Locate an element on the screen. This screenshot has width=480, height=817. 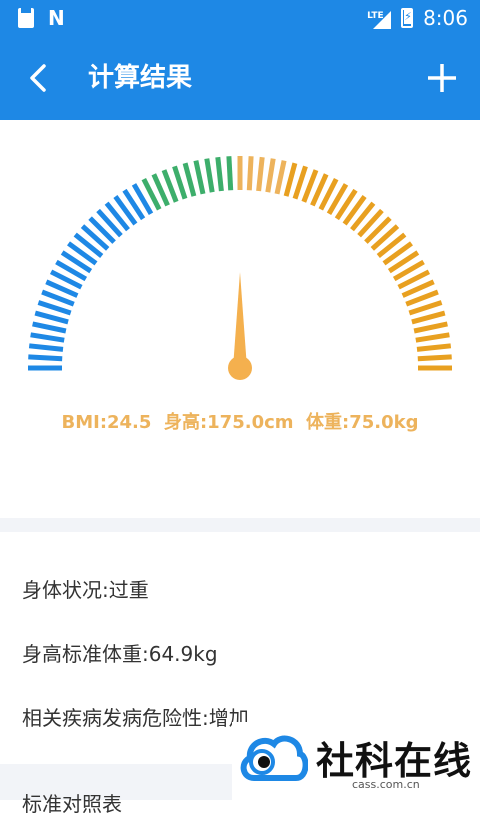
watermark-url: cass.com.cn is located at coordinates (386, 784).